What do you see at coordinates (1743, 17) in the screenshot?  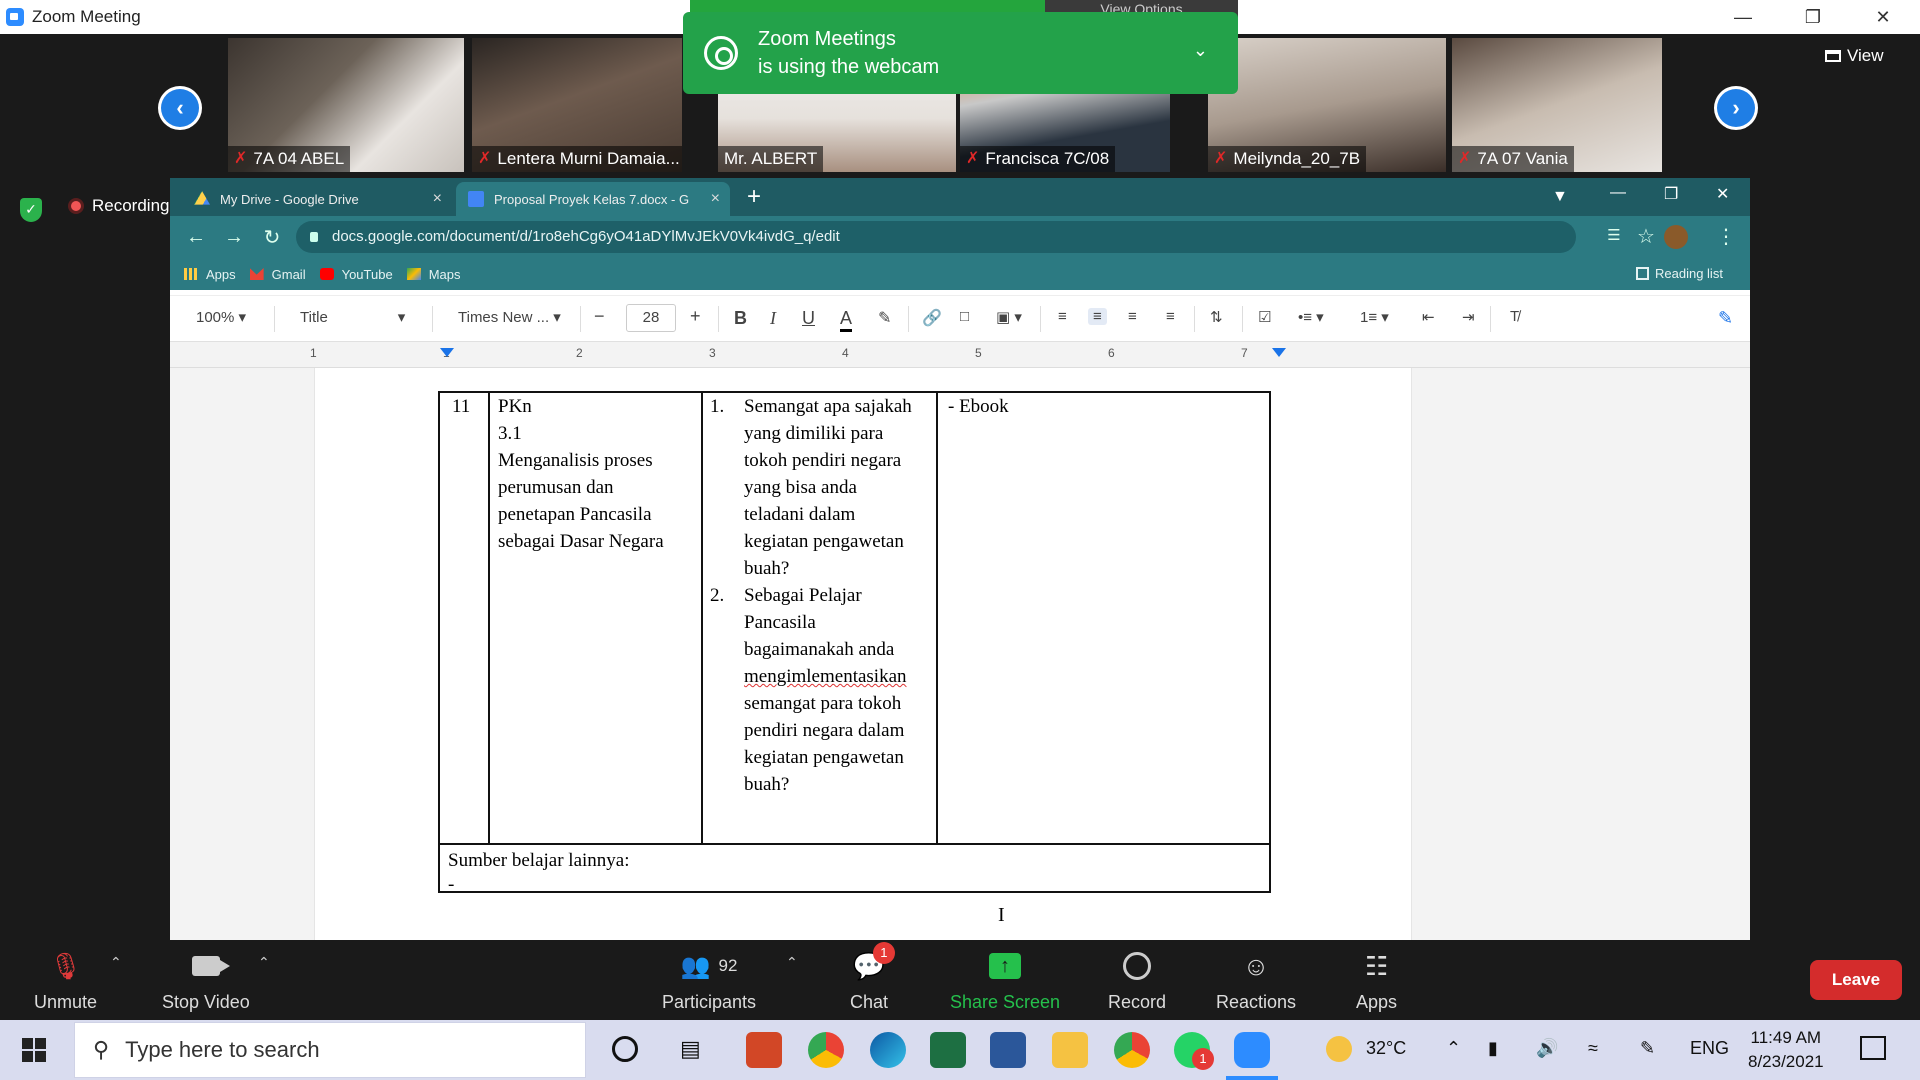 I see `minimize-button: —` at bounding box center [1743, 17].